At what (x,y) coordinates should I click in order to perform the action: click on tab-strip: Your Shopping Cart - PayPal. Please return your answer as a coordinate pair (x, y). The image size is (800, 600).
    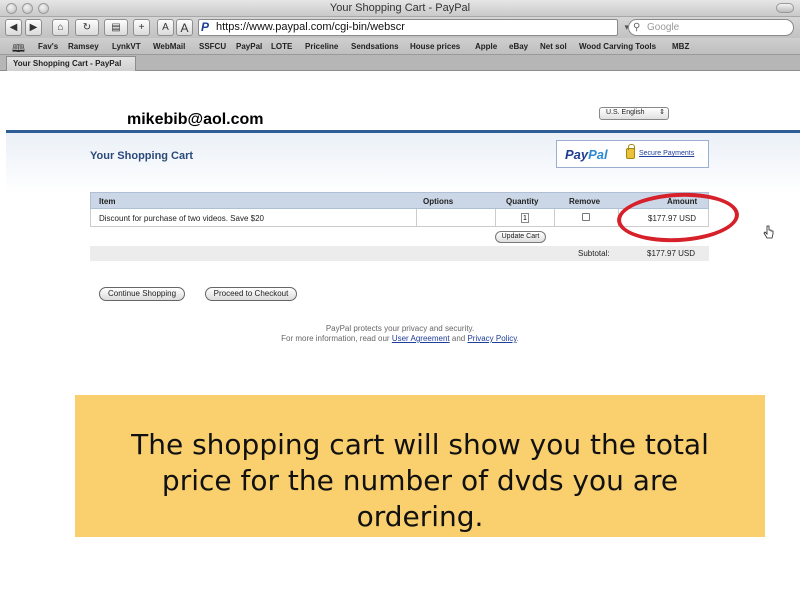
    Looking at the image, I should click on (400, 63).